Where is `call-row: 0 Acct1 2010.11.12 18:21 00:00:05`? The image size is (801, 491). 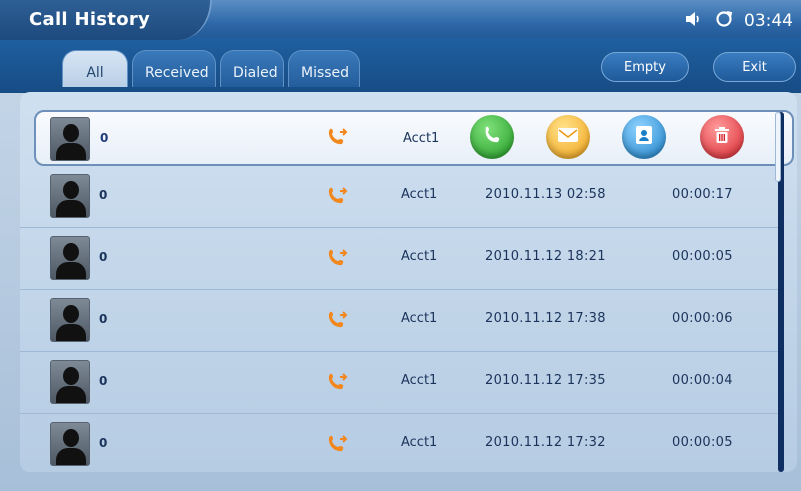
call-row: 0 Acct1 2010.11.12 18:21 00:00:05 is located at coordinates (400, 259).